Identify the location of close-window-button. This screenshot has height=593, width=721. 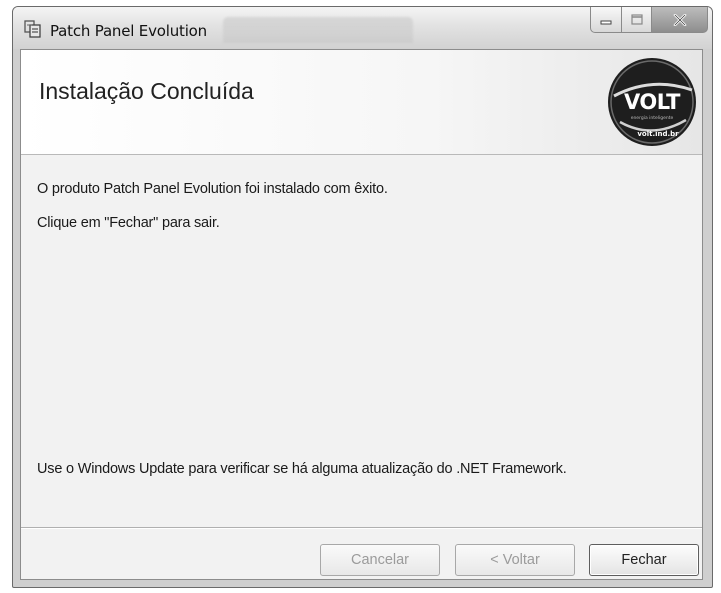
(680, 20).